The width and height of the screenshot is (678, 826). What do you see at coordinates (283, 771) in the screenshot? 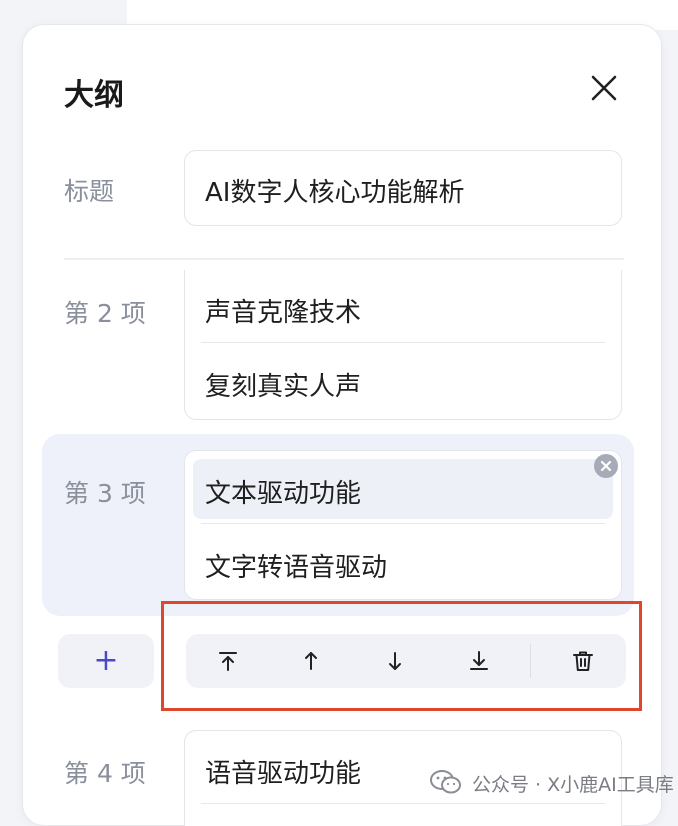
I see `item-heading-4: 语音驱动功能` at bounding box center [283, 771].